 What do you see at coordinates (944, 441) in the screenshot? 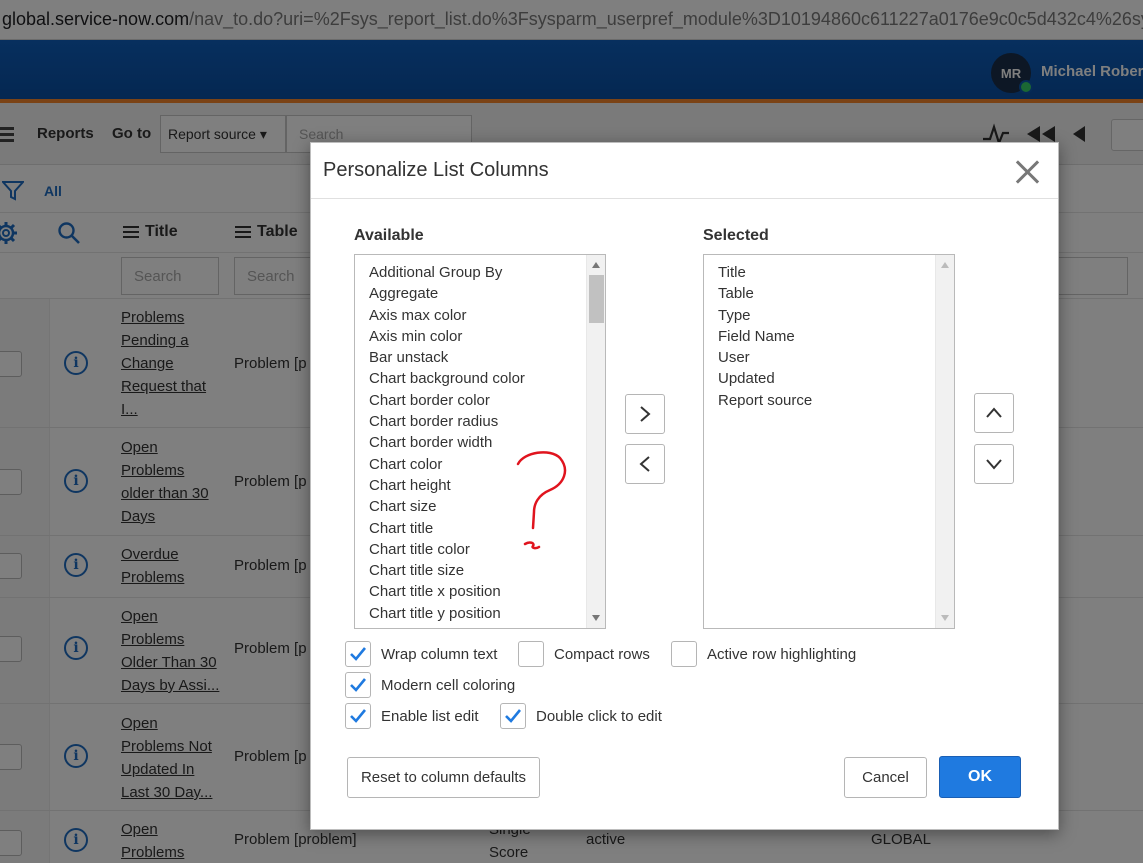
I see `selected-scrollbar` at bounding box center [944, 441].